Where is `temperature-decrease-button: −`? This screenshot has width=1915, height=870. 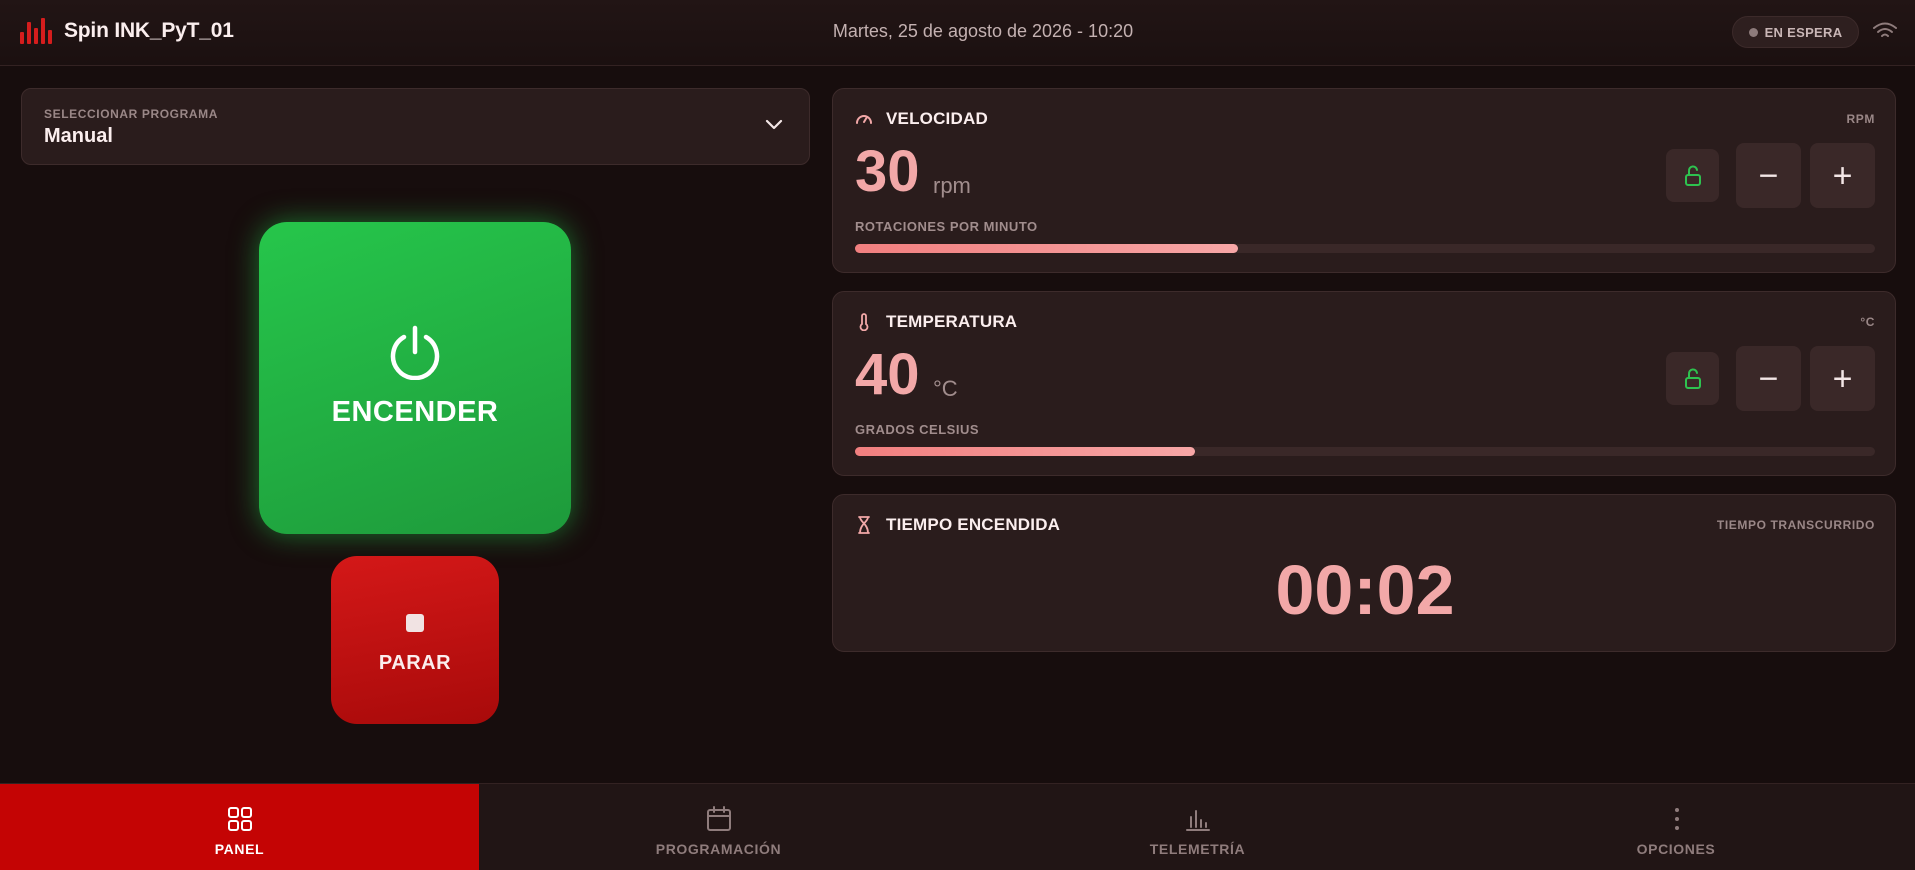 temperature-decrease-button: − is located at coordinates (1768, 378).